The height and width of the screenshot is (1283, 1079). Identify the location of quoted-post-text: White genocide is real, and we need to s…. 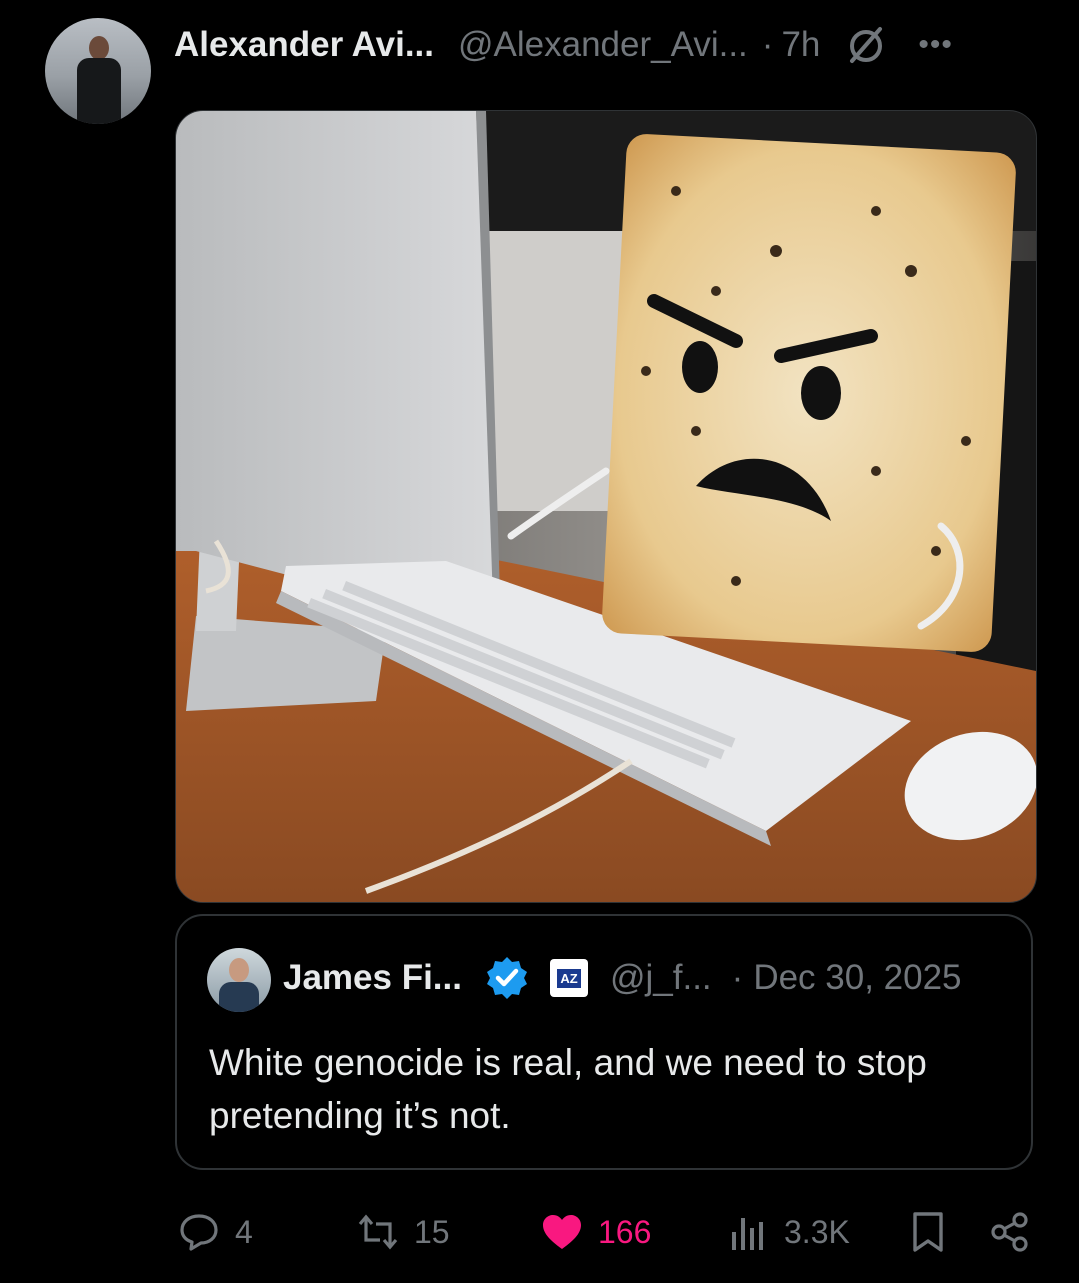
(568, 1089).